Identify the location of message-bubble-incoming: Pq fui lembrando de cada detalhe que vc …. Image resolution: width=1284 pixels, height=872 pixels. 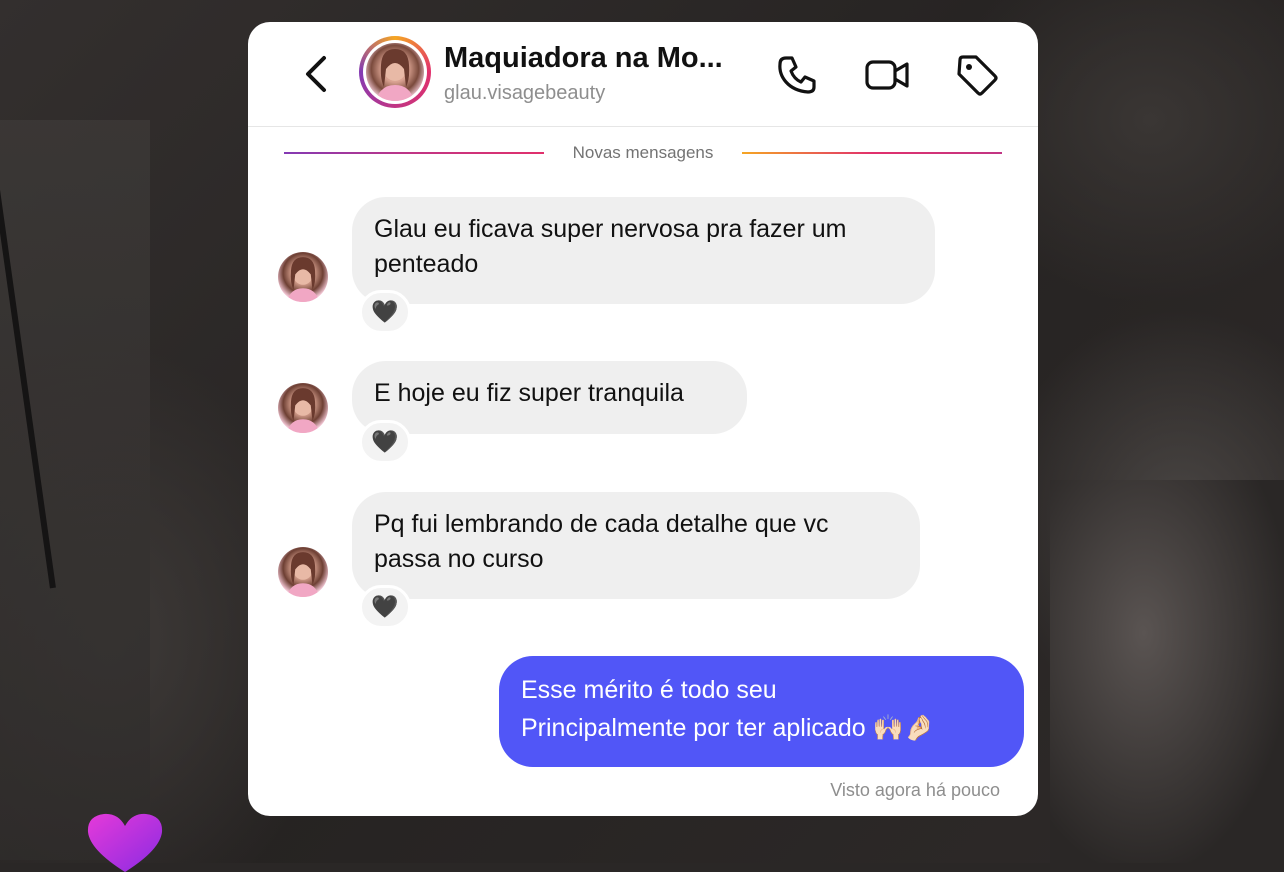
(636, 545).